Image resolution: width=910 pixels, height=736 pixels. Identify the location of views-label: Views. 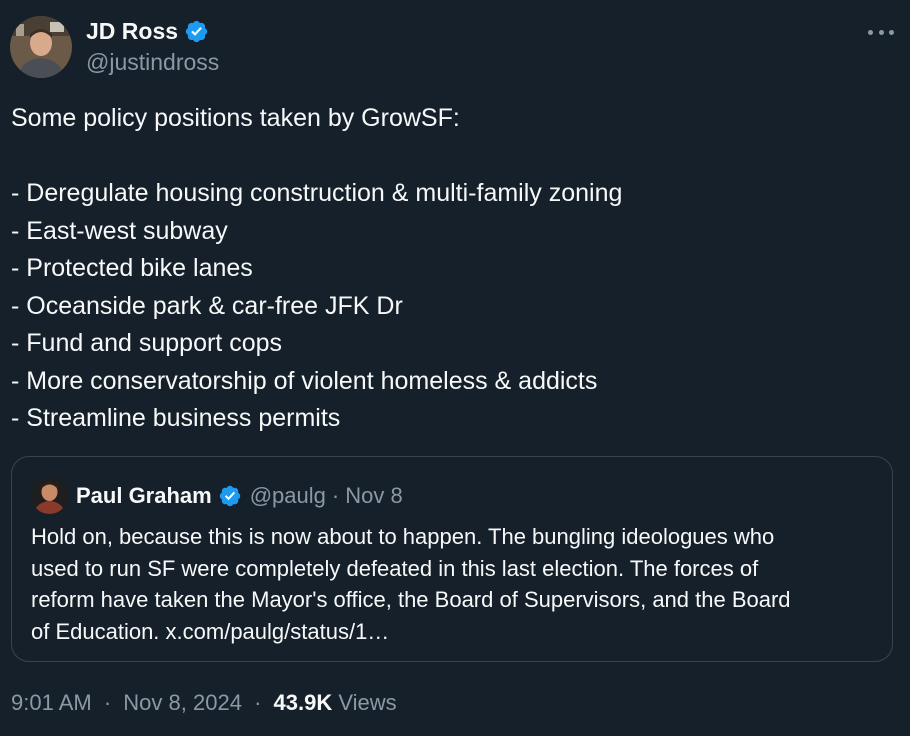
(367, 702).